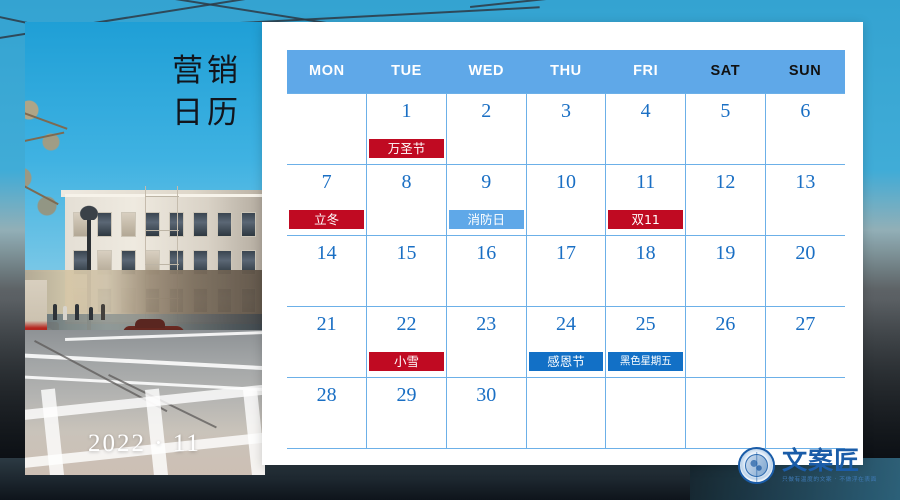  I want to click on day-number: 4, so click(645, 110).